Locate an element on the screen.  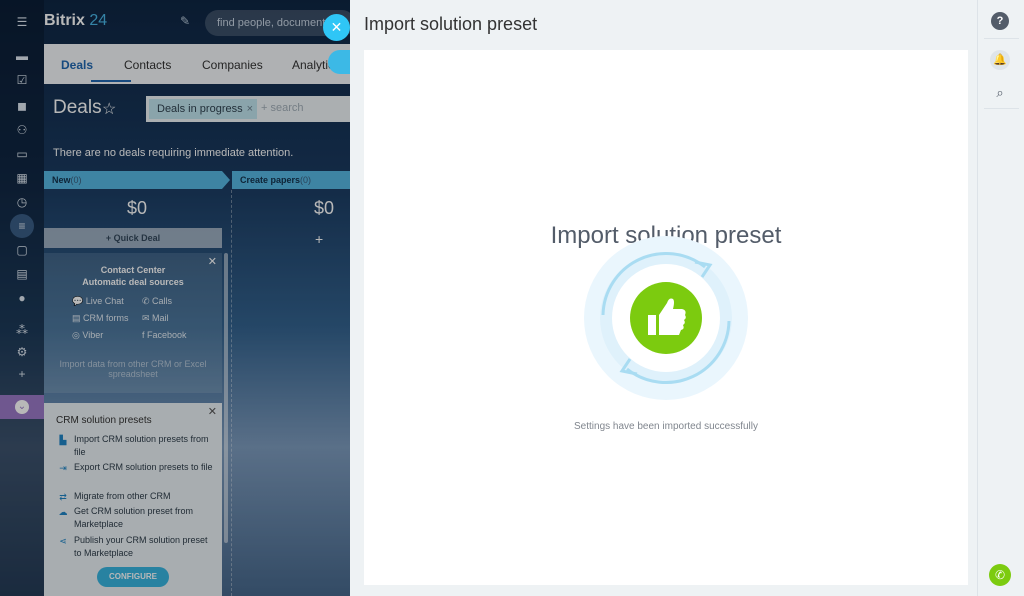
cc-item-facebook: f Facebook is located at coordinates (164, 335).